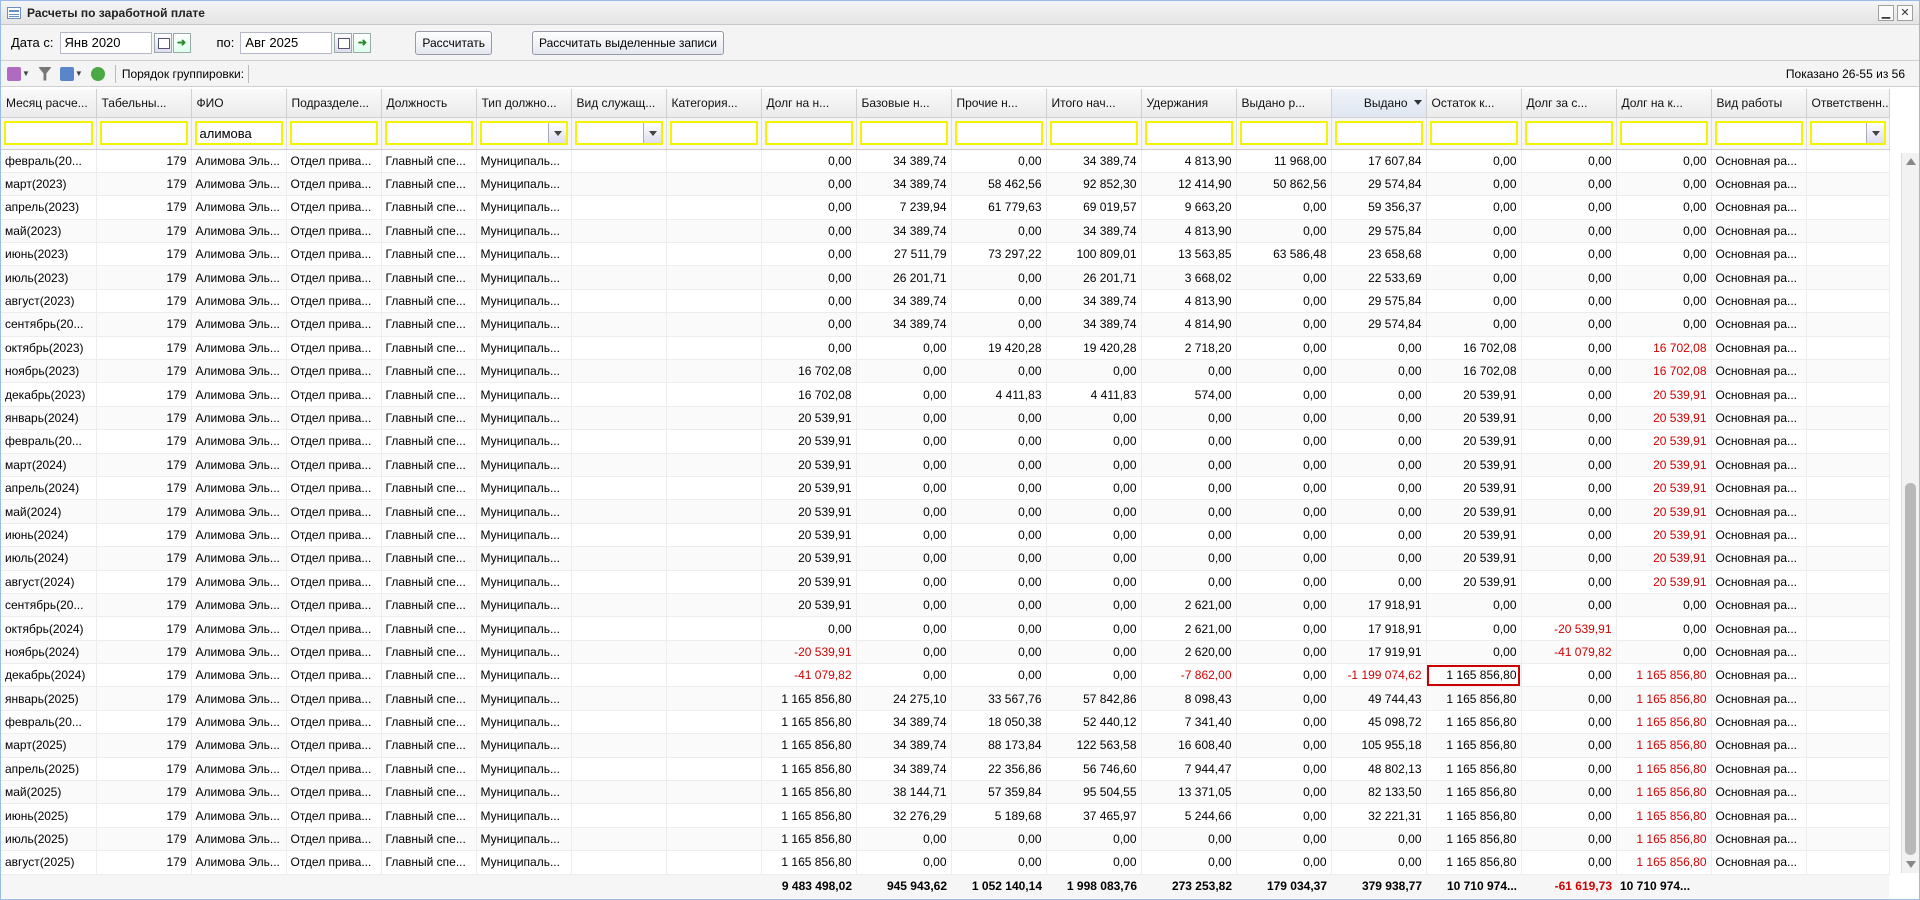 The height and width of the screenshot is (900, 1920). I want to click on actions-menu-button: ▼, so click(18, 74).